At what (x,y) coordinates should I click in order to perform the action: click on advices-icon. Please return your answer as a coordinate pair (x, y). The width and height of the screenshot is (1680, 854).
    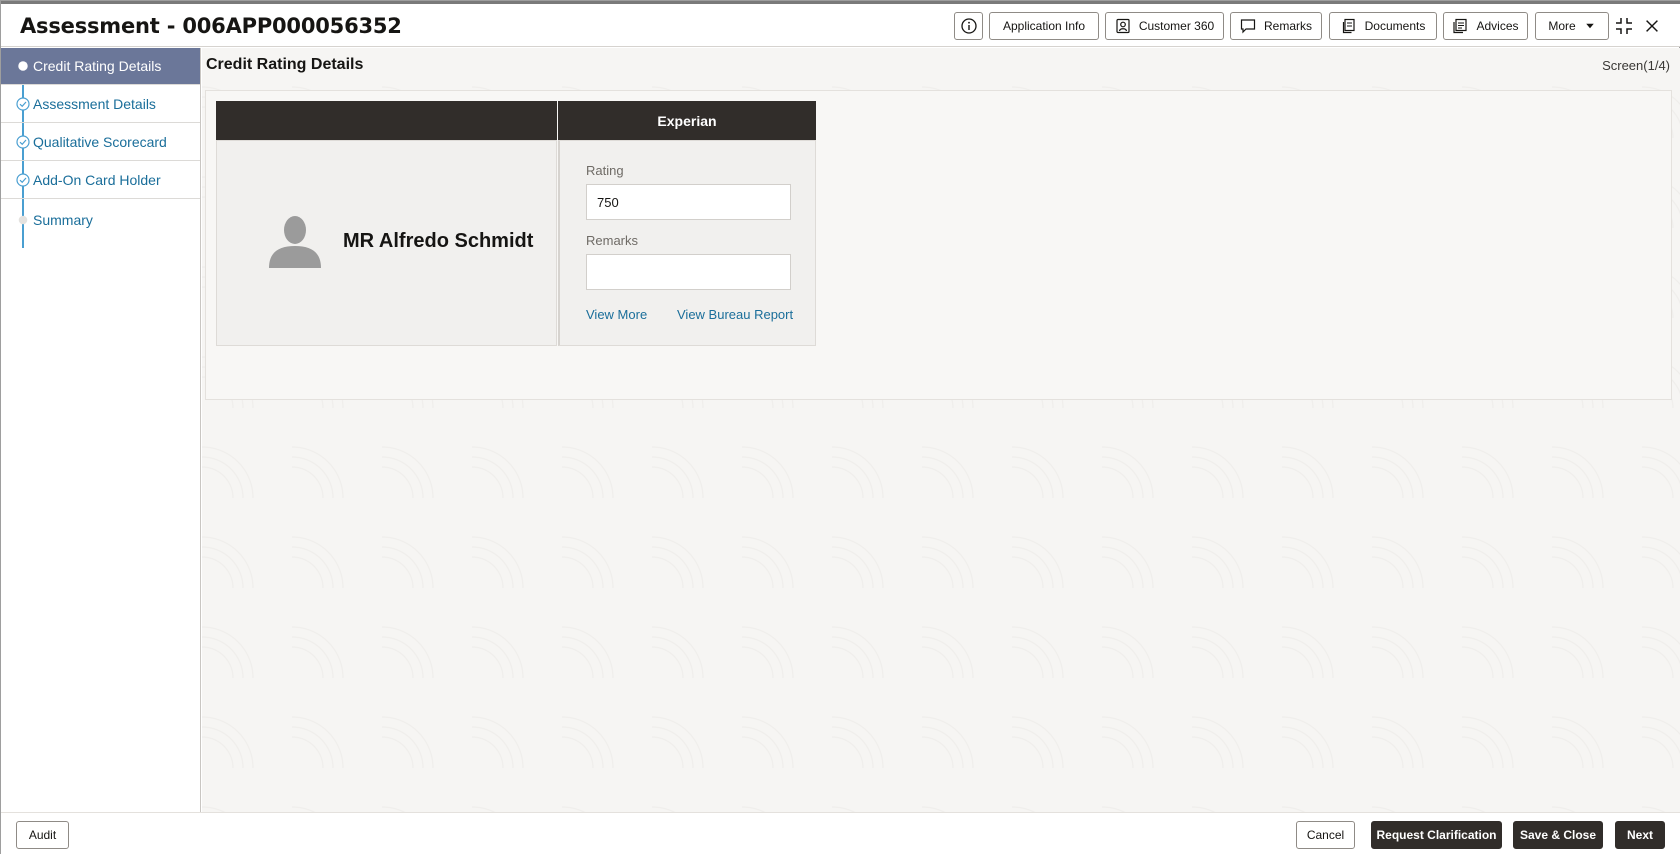
    Looking at the image, I should click on (1460, 26).